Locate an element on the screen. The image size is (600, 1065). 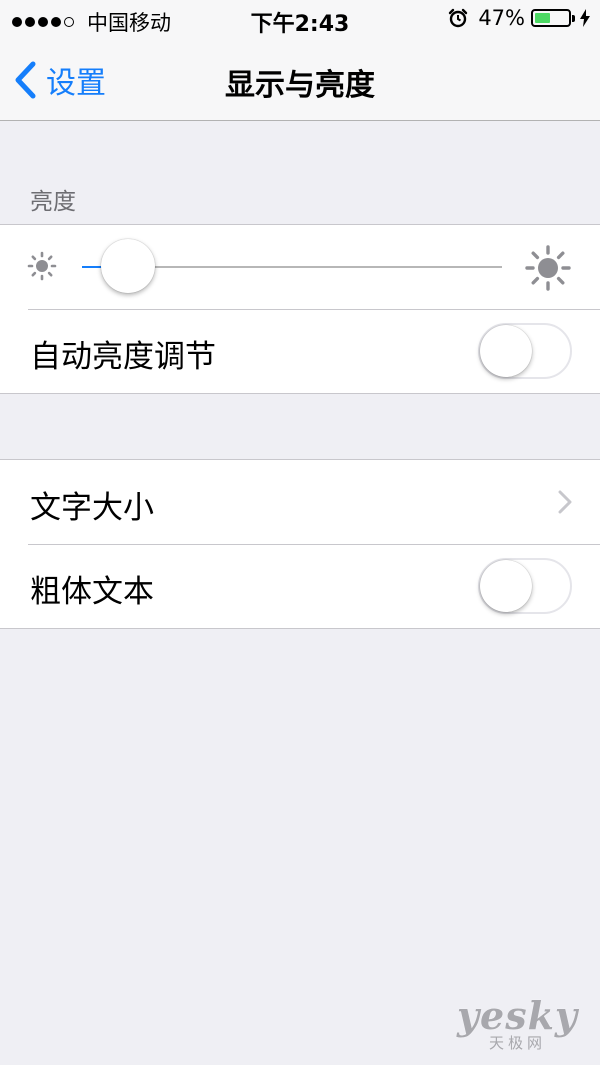
brightness-slider-thumb is located at coordinates (128, 266).